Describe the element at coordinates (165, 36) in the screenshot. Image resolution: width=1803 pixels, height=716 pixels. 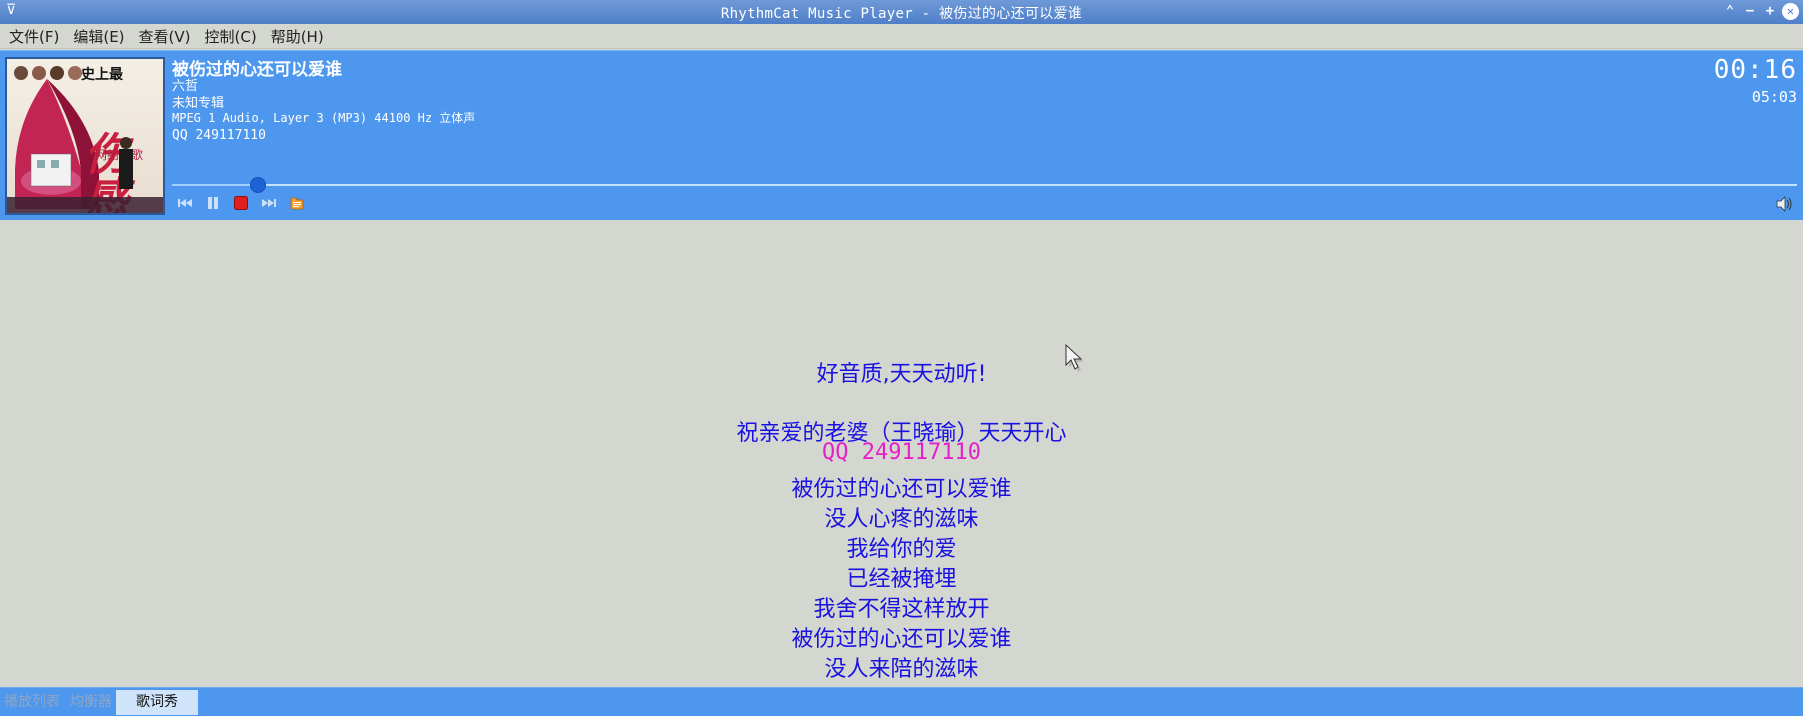
I see `menu-view: 查看(V)` at that location.